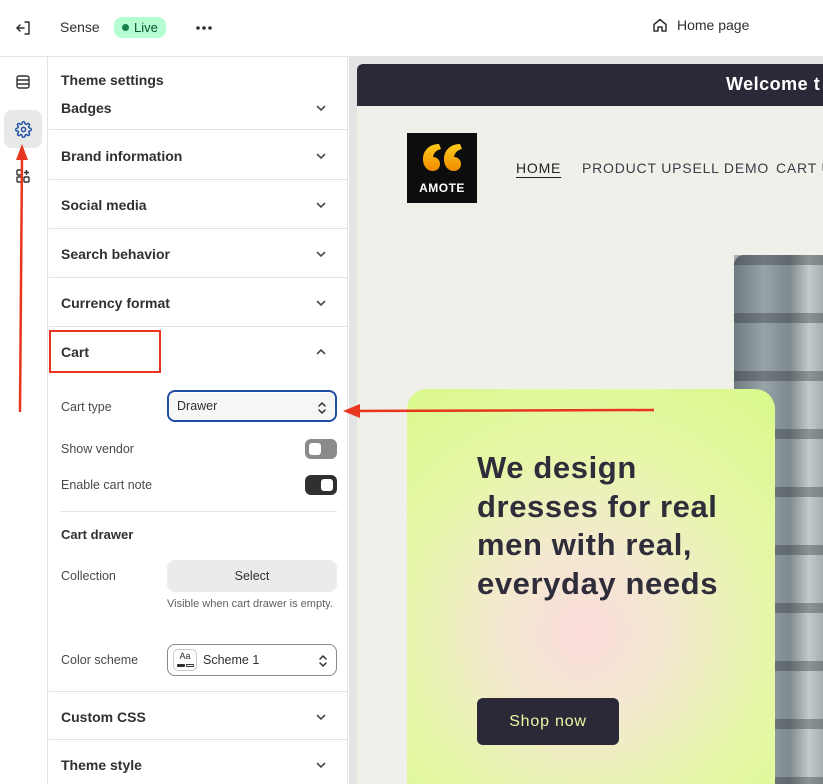 This screenshot has height=784, width=823. I want to click on live-dot-icon, so click(125, 27).